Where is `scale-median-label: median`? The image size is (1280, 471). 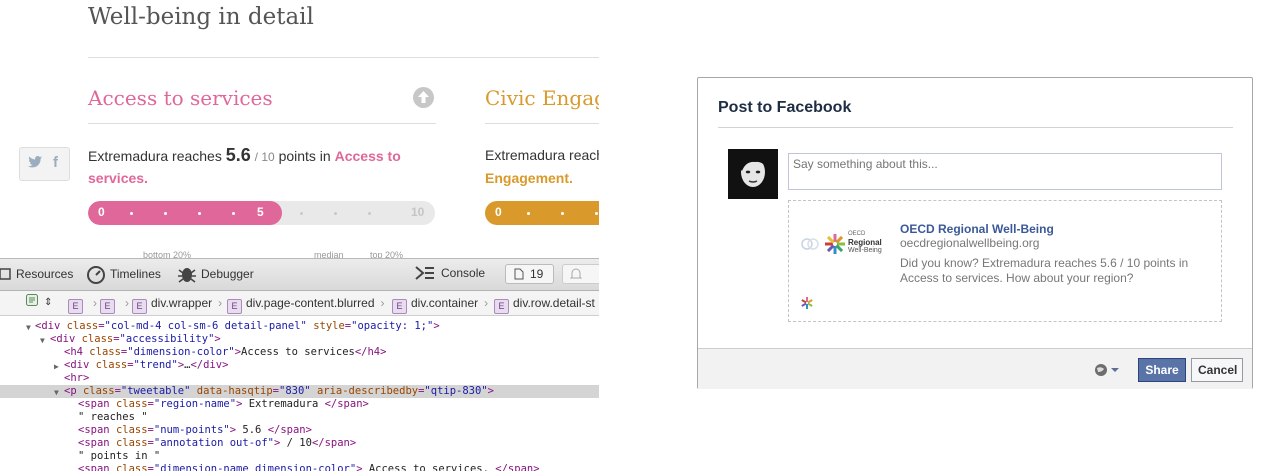 scale-median-label: median is located at coordinates (329, 254).